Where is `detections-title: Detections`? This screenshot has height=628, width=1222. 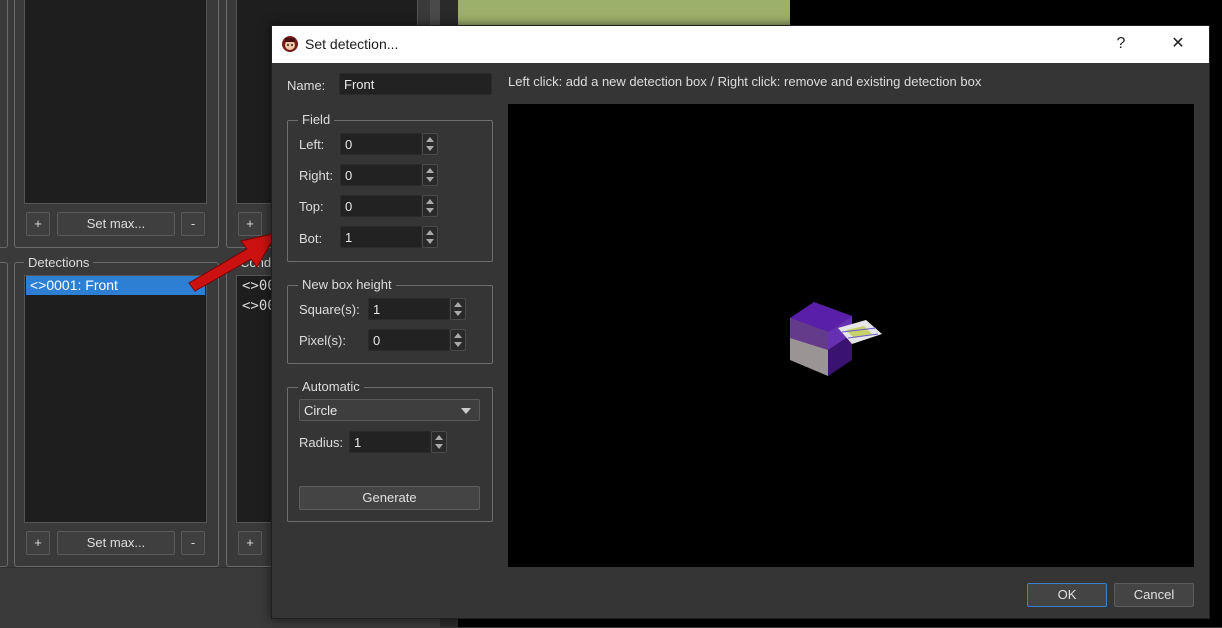
detections-title: Detections is located at coordinates (59, 262).